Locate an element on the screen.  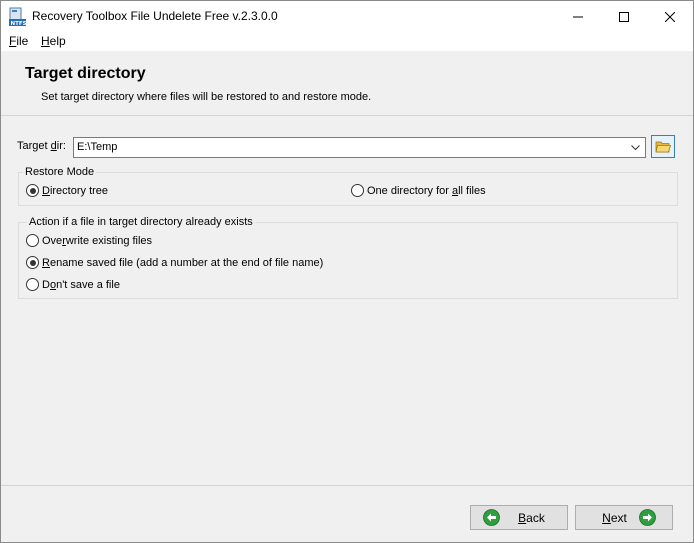
maximize-button is located at coordinates (624, 16).